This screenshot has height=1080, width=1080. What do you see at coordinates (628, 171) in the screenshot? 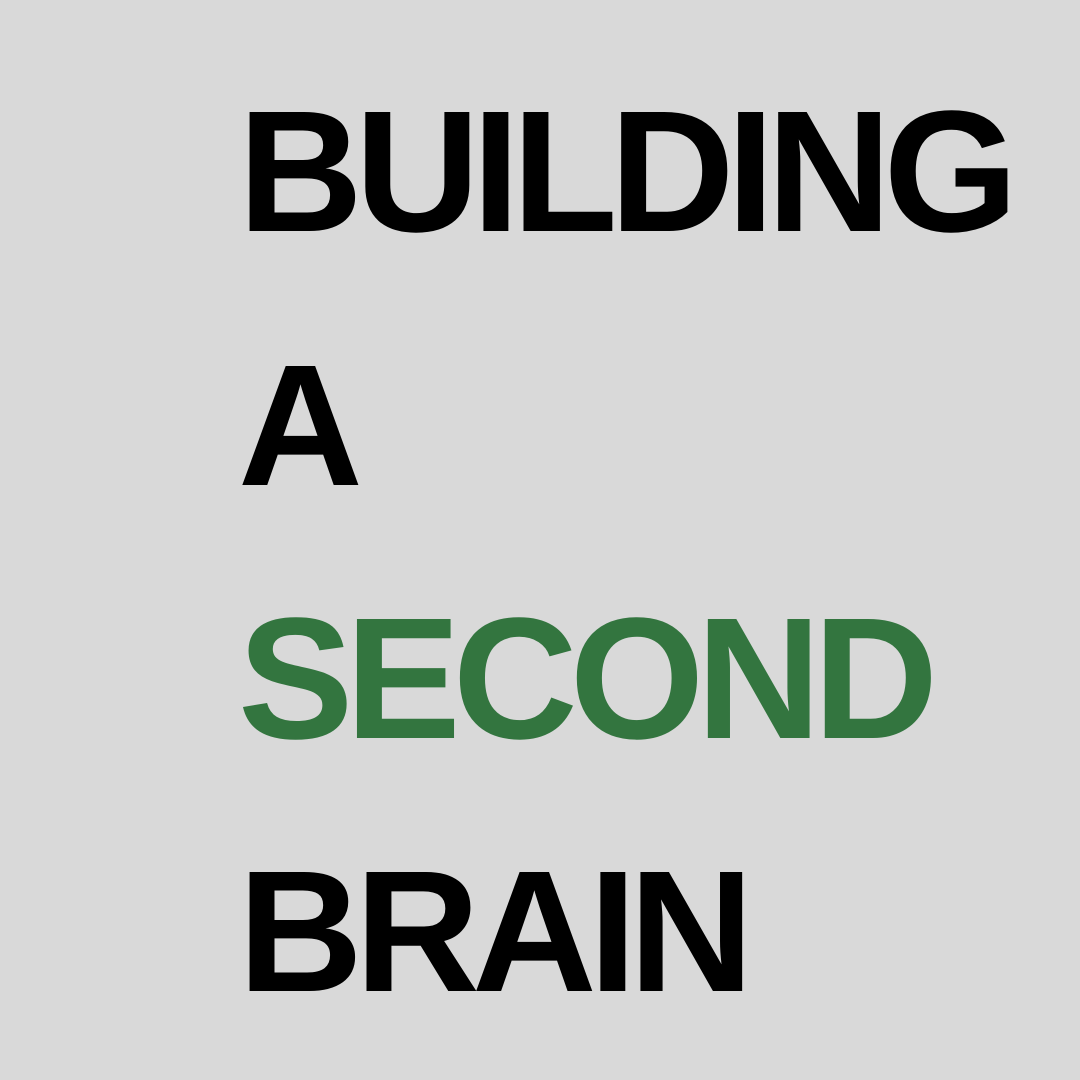
I see `title-line-building: BUILDING` at bounding box center [628, 171].